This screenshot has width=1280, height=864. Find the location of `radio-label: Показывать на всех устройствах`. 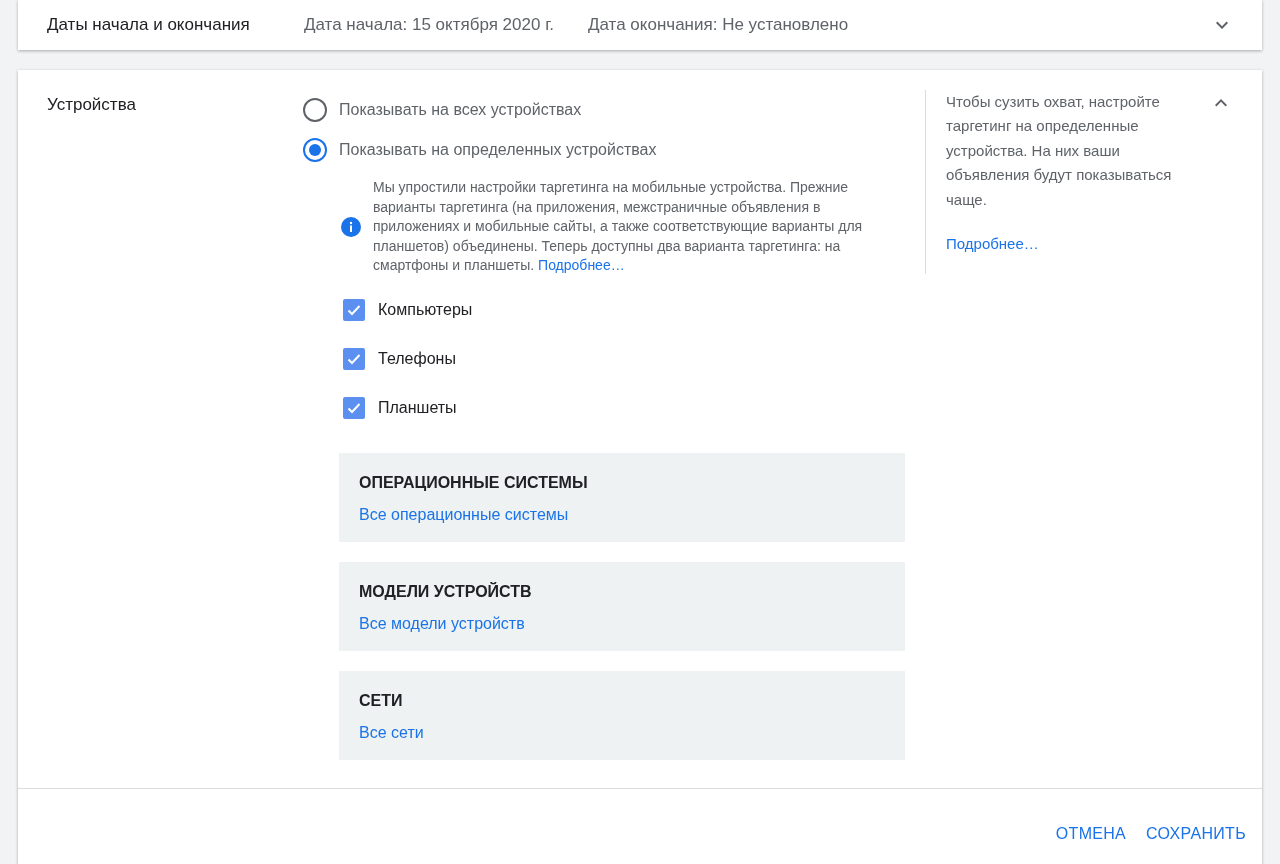

radio-label: Показывать на всех устройствах is located at coordinates (460, 110).